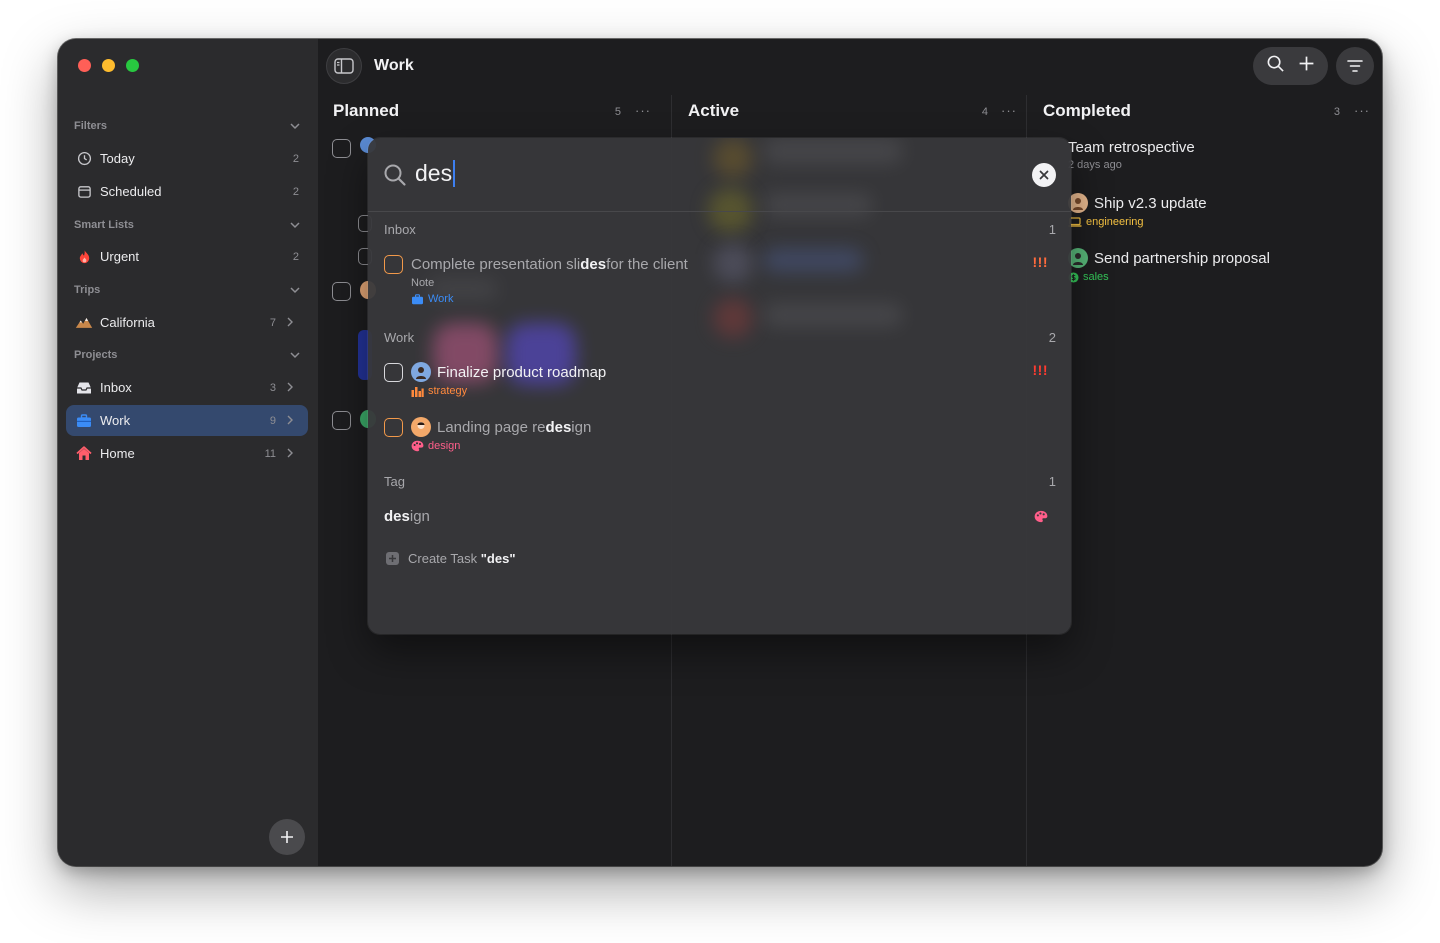  I want to click on tag-label: strategy, so click(448, 391).